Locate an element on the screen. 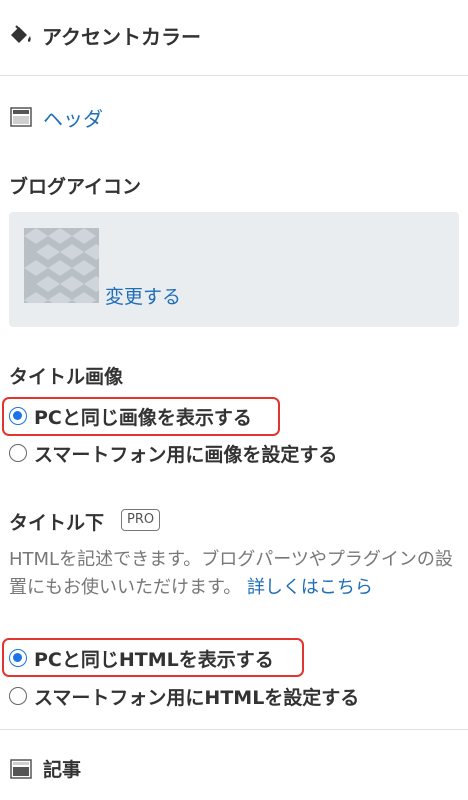 The image size is (468, 800). blog-icon-image is located at coordinates (61, 265).